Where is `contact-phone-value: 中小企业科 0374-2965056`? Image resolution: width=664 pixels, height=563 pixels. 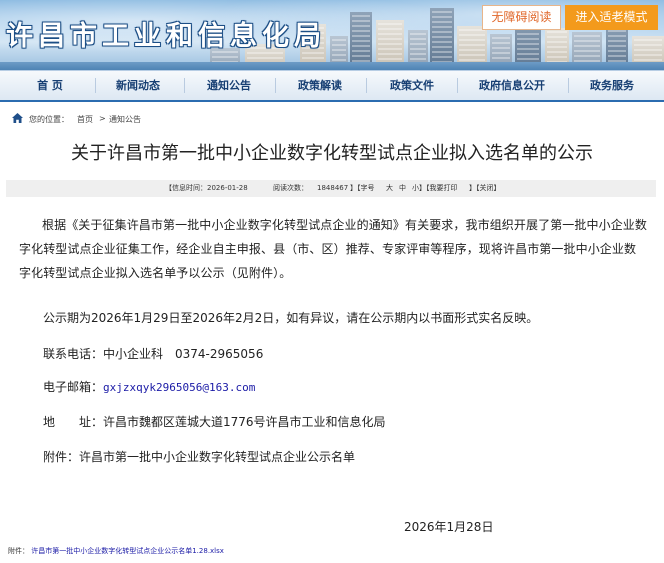 contact-phone-value: 中小企业科 0374-2965056 is located at coordinates (183, 354).